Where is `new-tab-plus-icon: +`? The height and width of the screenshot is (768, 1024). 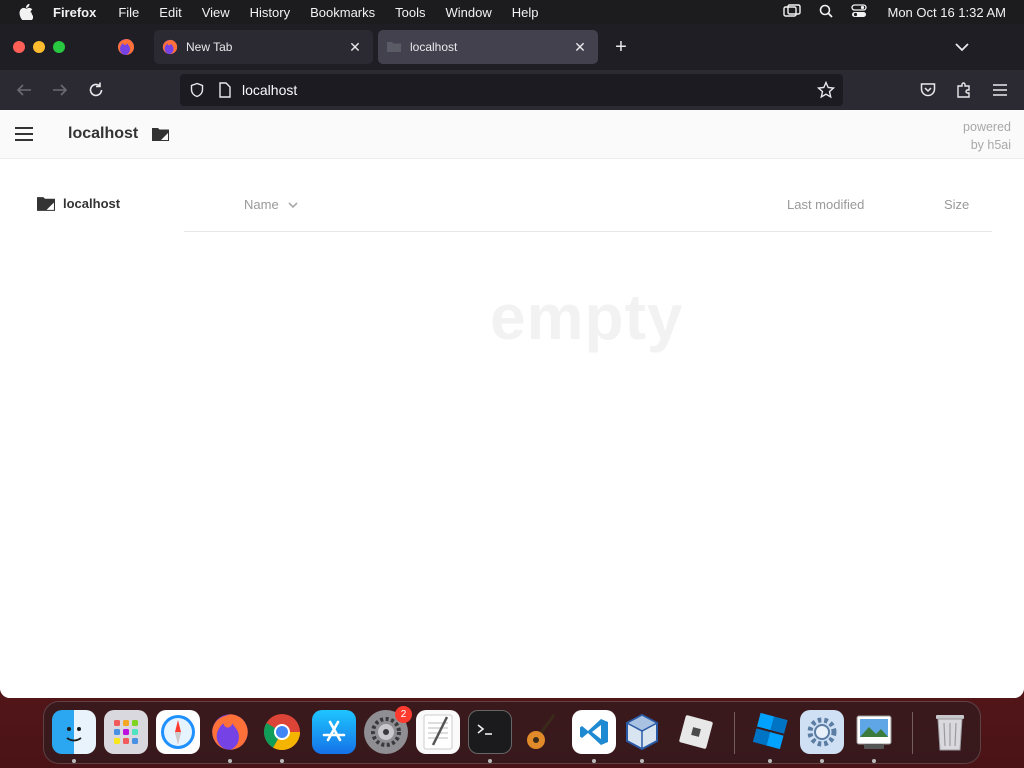
new-tab-plus-icon: + is located at coordinates (621, 47).